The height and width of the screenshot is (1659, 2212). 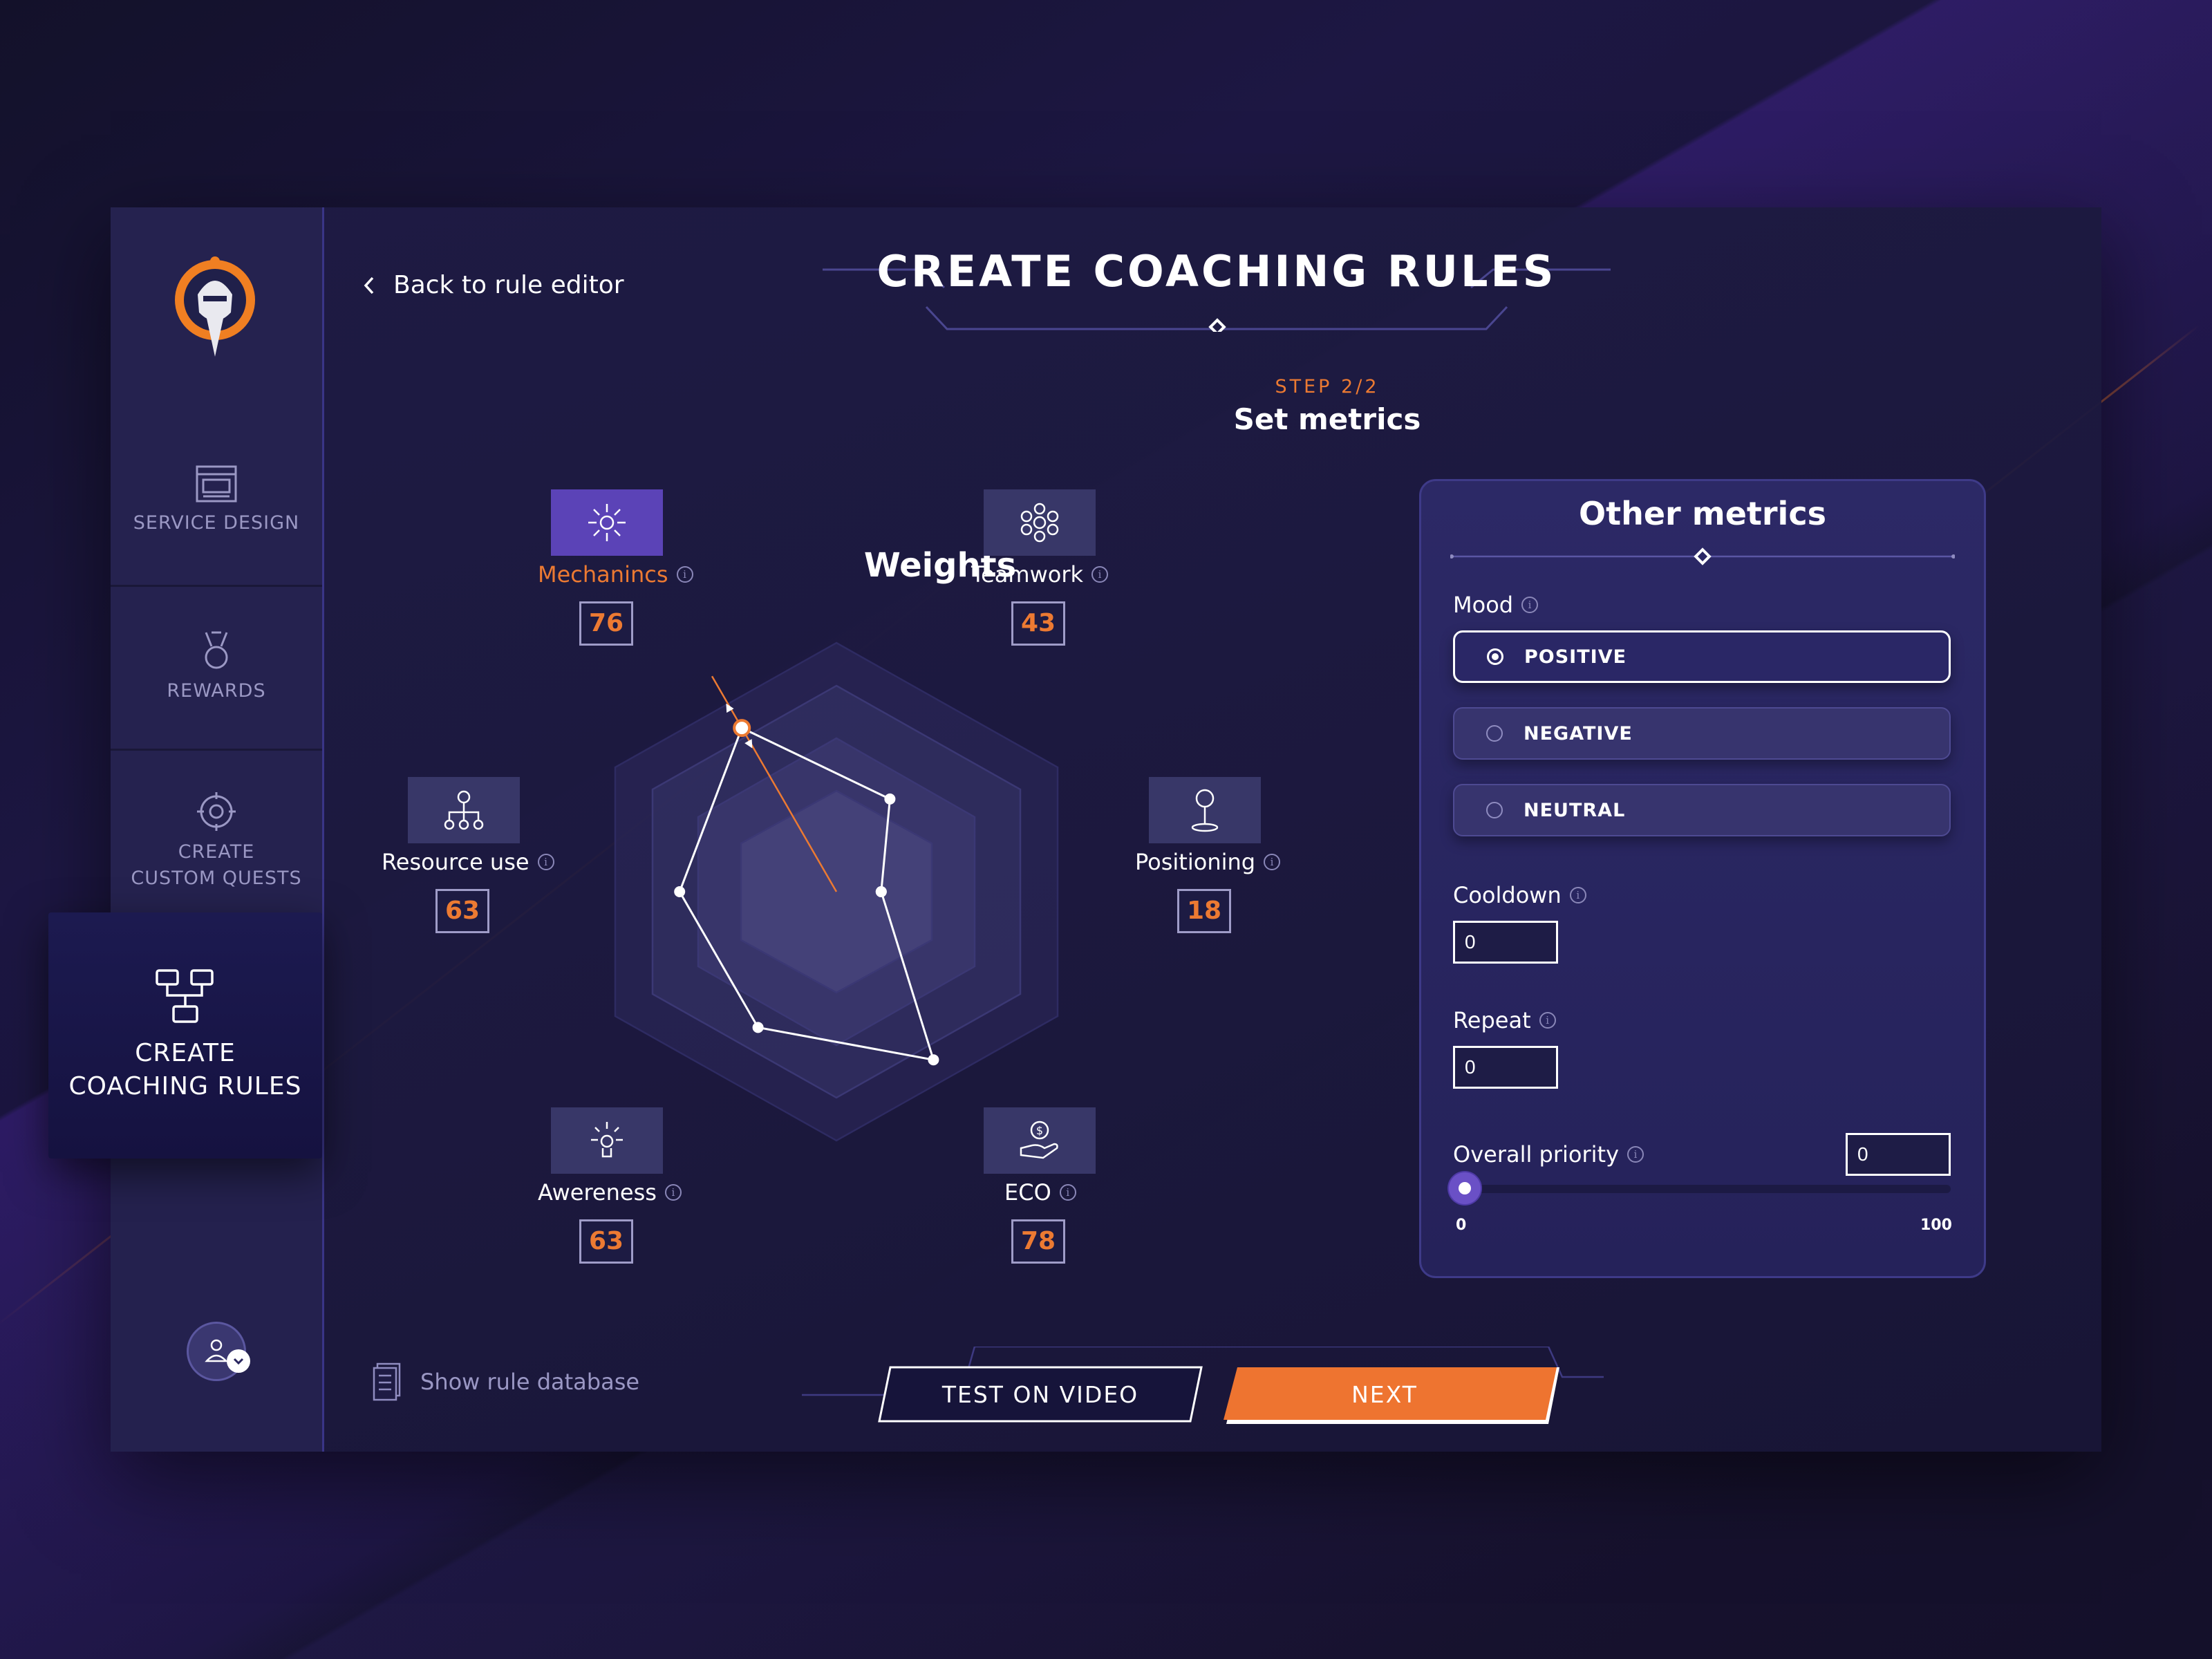 I want to click on logo-cell, so click(x=216, y=315).